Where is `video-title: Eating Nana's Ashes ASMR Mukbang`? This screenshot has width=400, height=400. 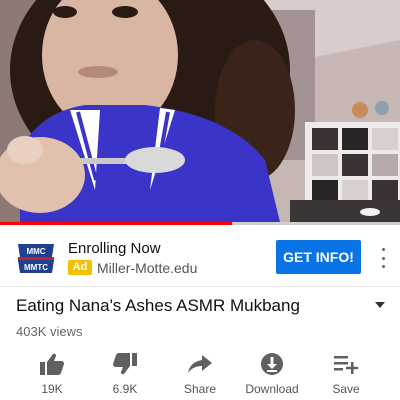
video-title: Eating Nana's Ashes ASMR Mukbang is located at coordinates (158, 306).